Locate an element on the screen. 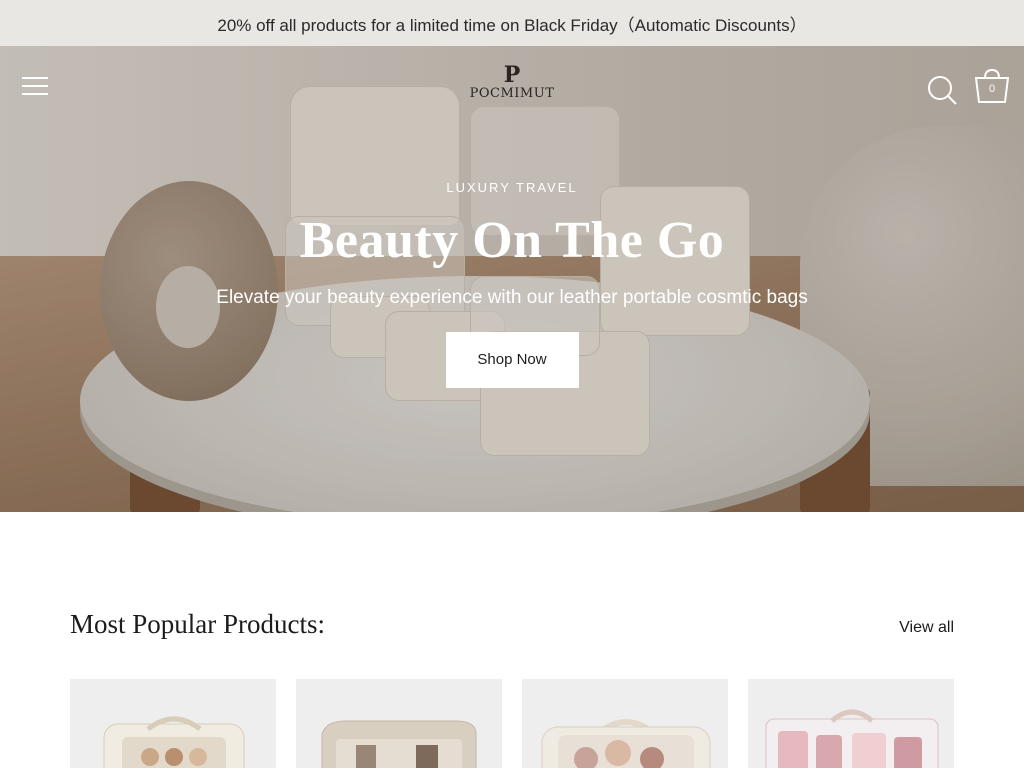  site-logo: P POCMIMUT is located at coordinates (512, 89).